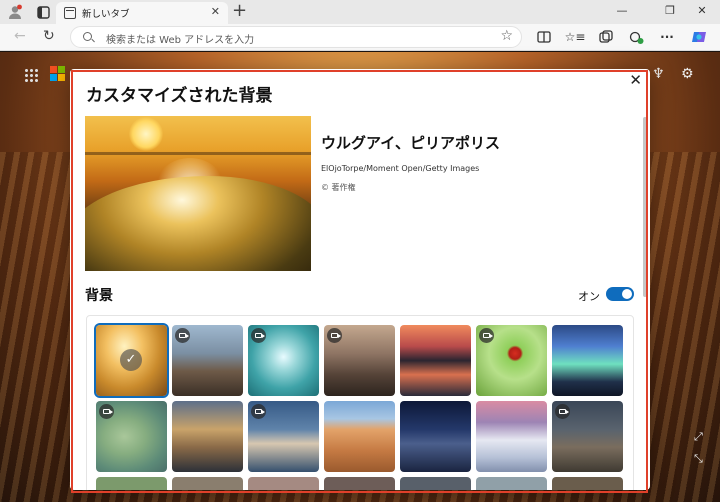 Image resolution: width=720 pixels, height=502 pixels. I want to click on refresh-icon: ↻, so click(49, 36).